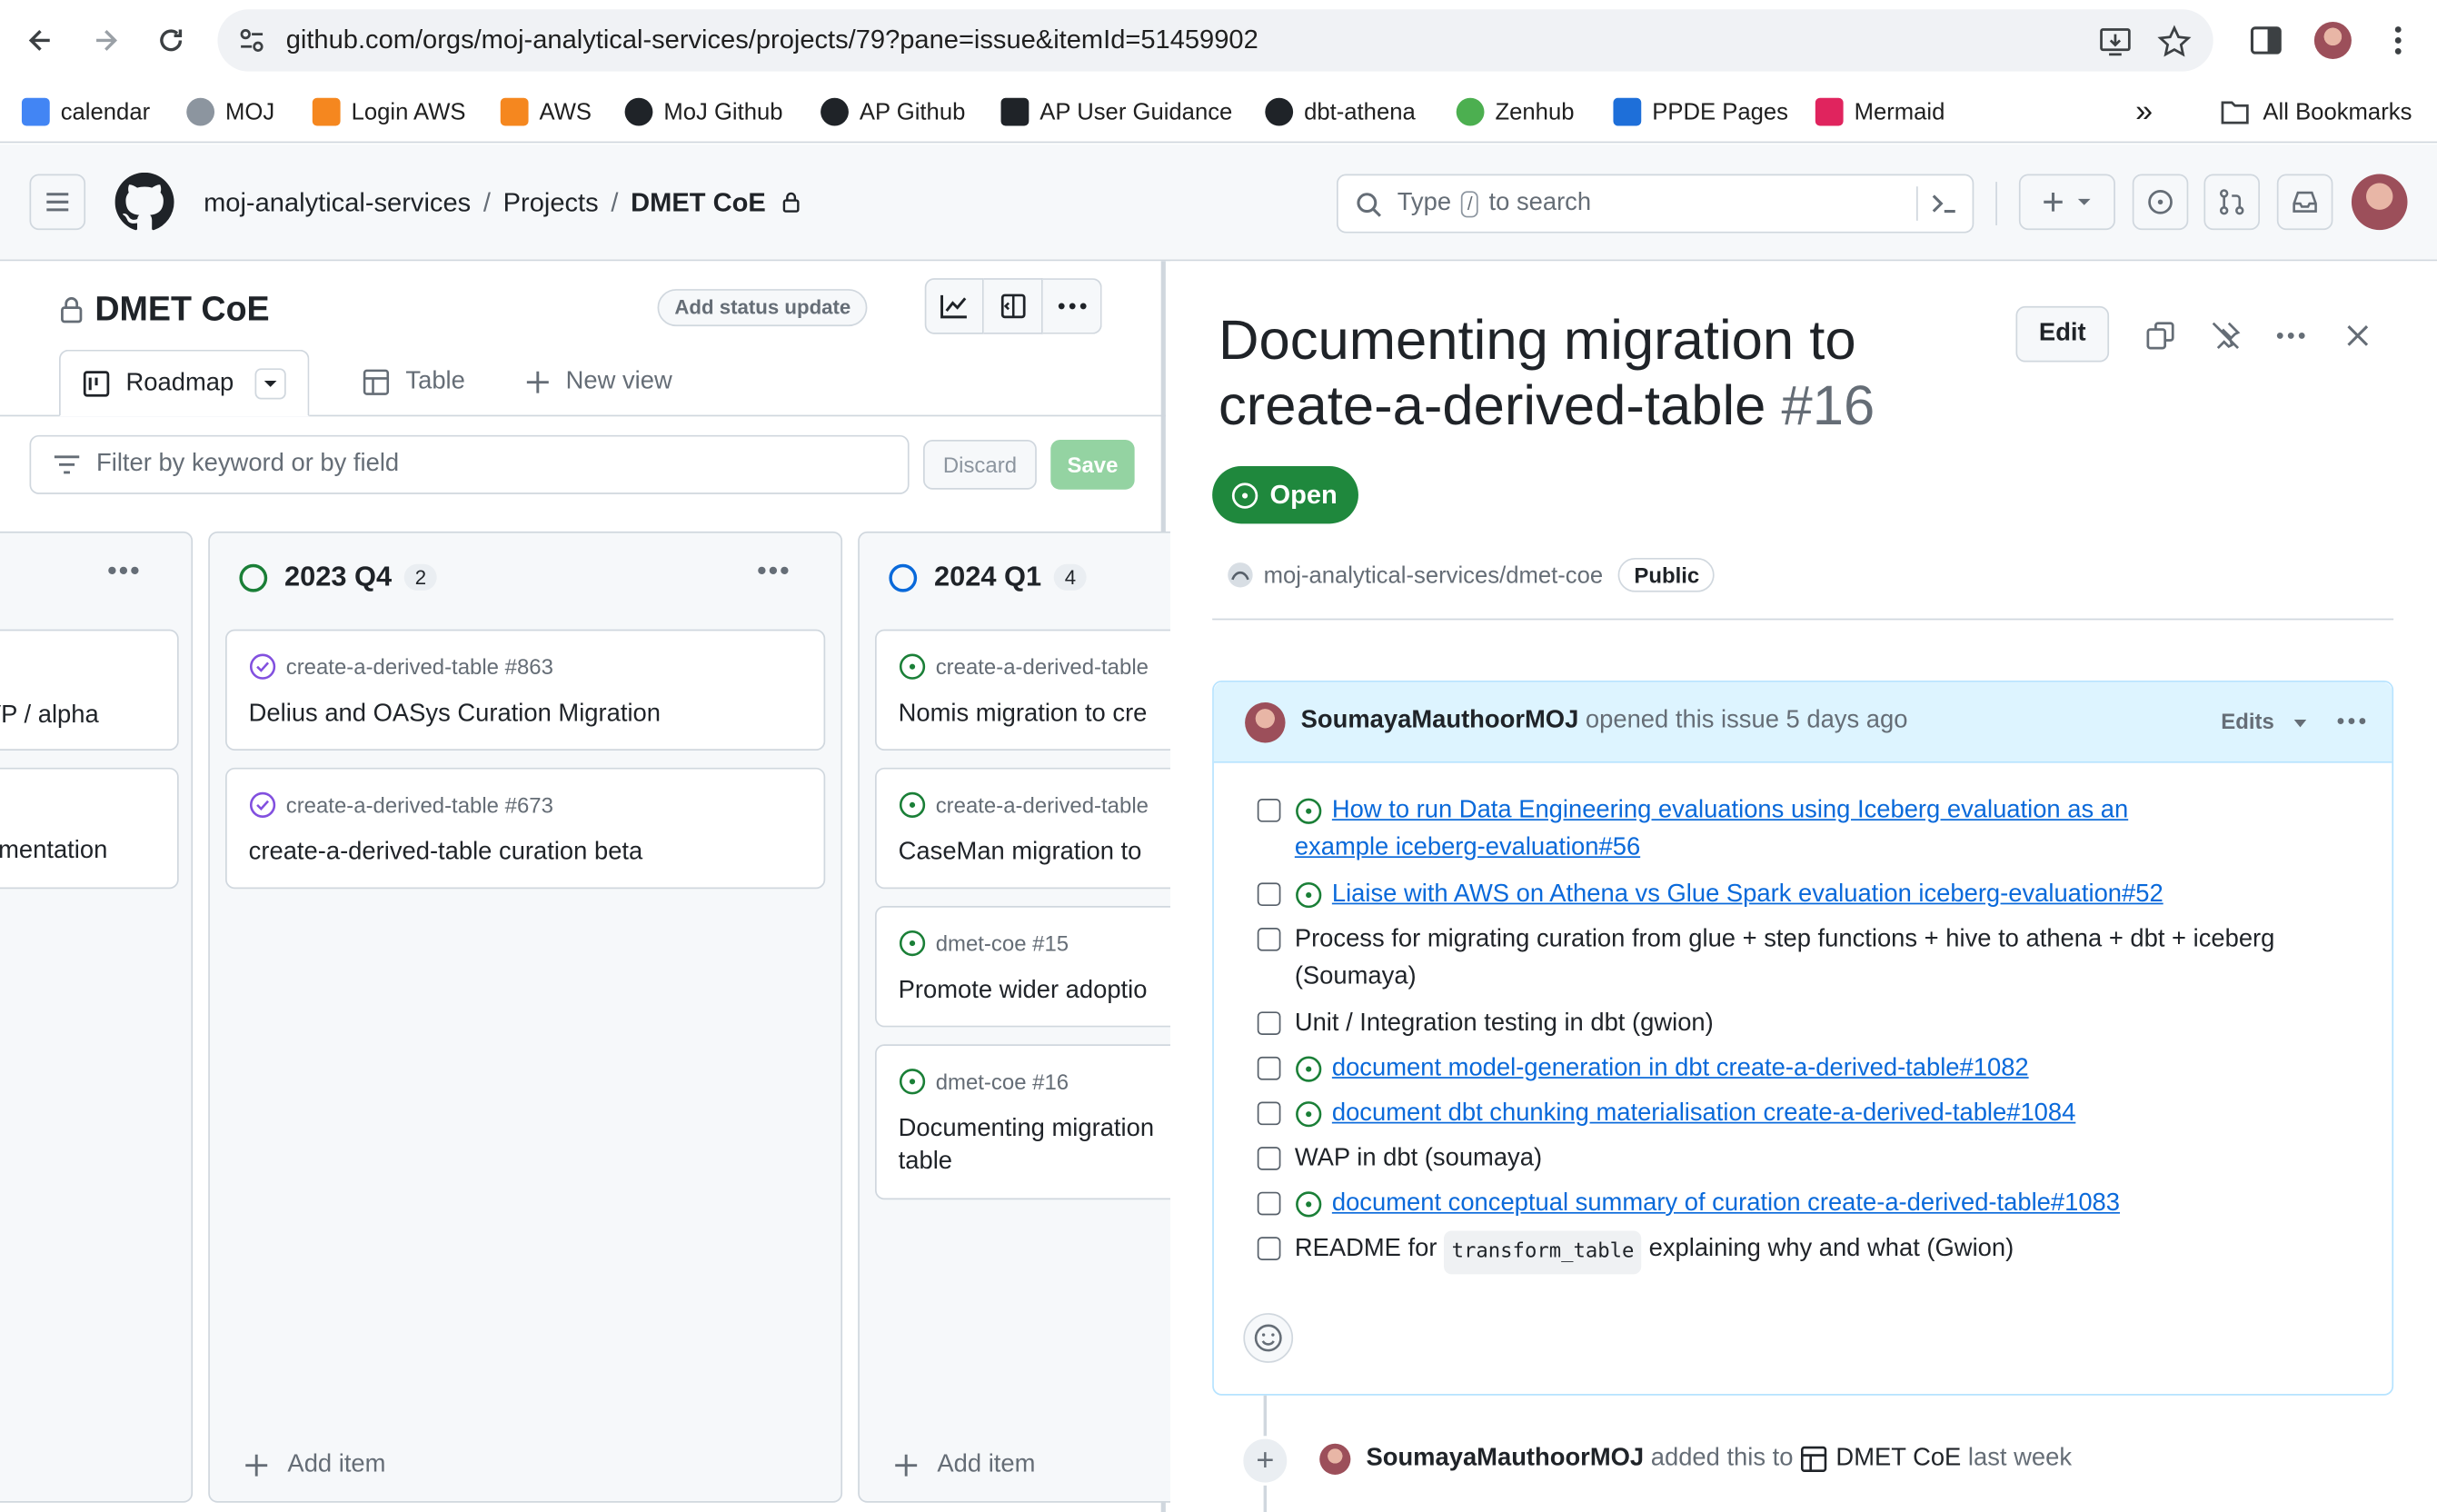 The height and width of the screenshot is (1512, 2437). What do you see at coordinates (2225, 335) in the screenshot?
I see `unpin-icon` at bounding box center [2225, 335].